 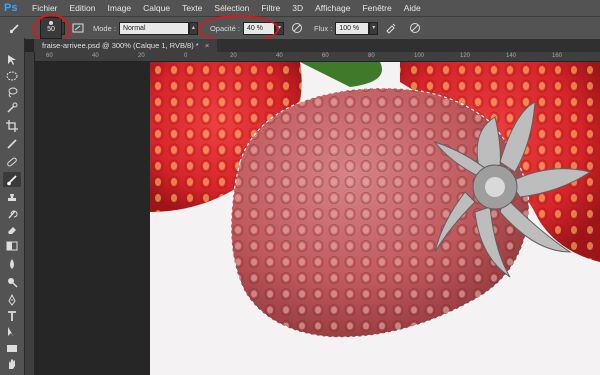 What do you see at coordinates (374, 28) in the screenshot?
I see `flow-dropdown-arrow: ▾` at bounding box center [374, 28].